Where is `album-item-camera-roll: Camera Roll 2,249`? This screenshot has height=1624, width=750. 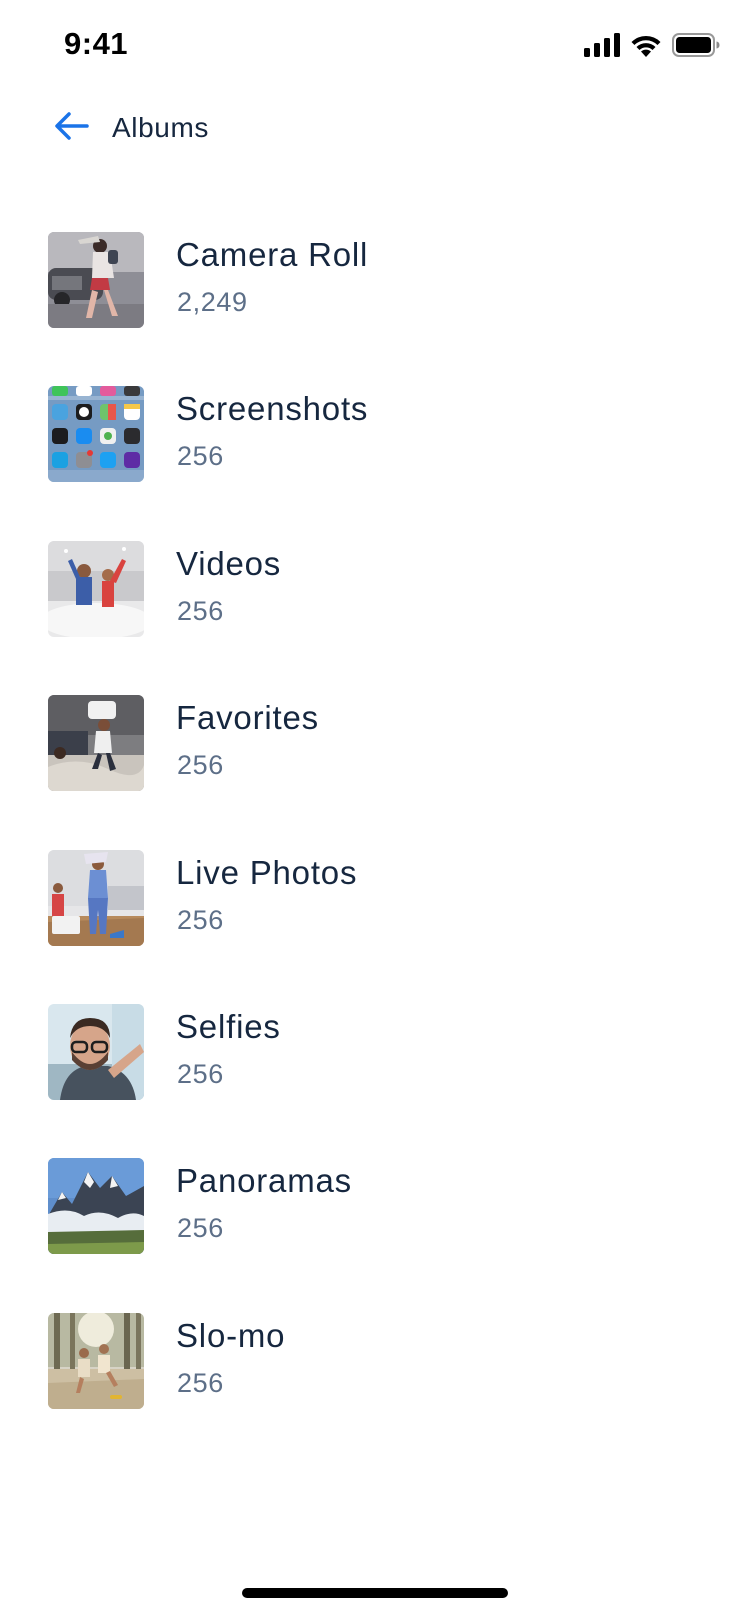 album-item-camera-roll: Camera Roll 2,249 is located at coordinates (375, 280).